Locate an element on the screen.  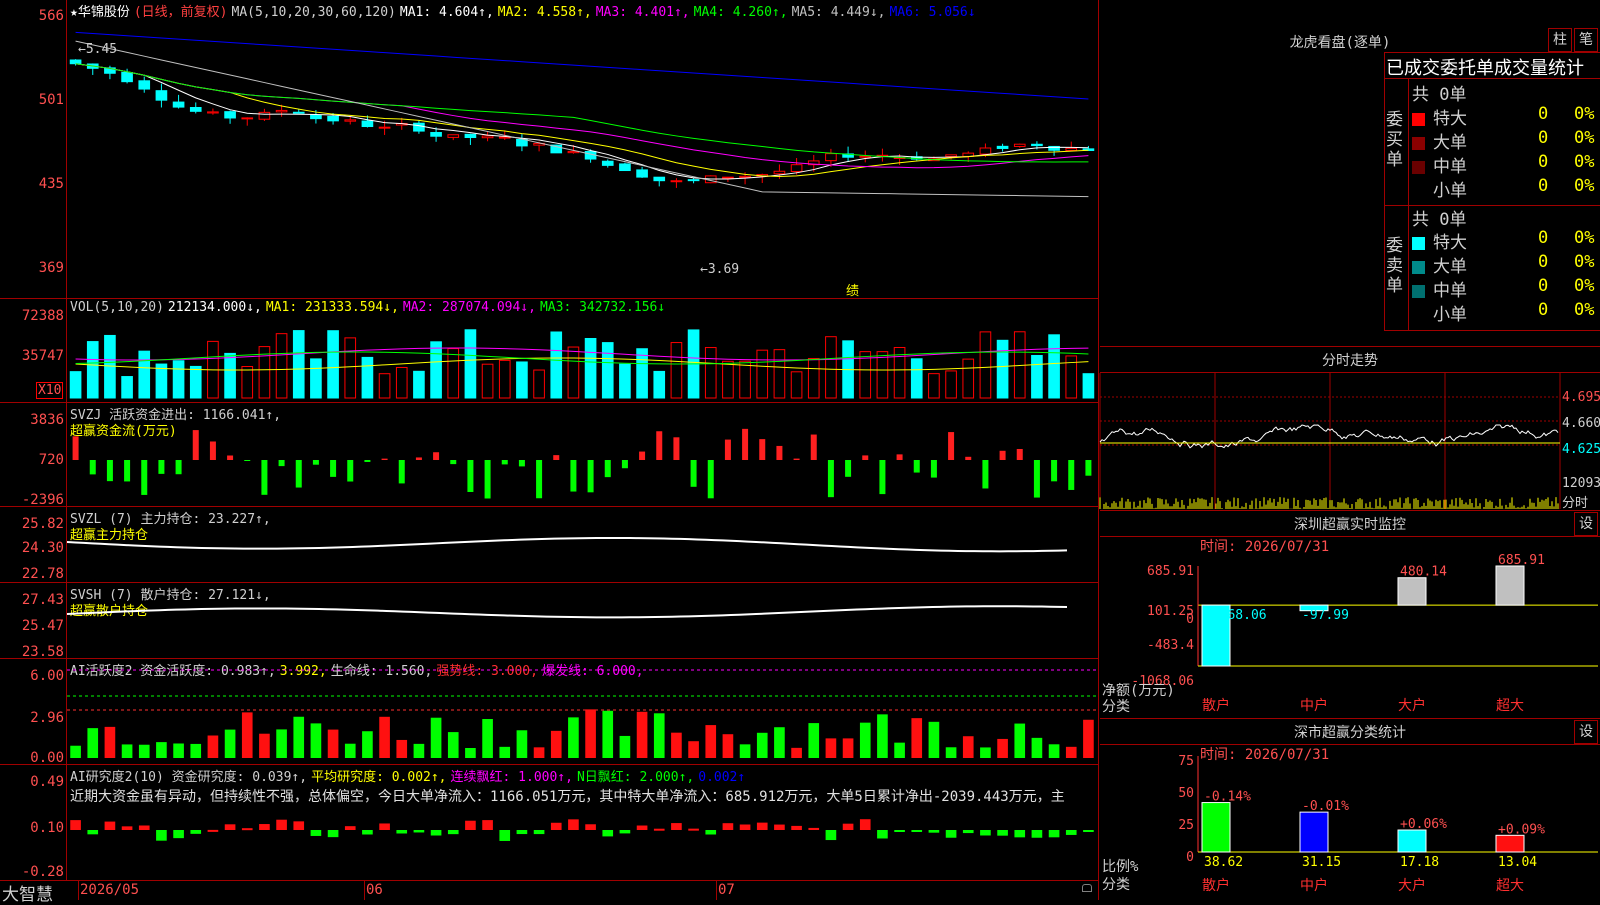
sell-order-row: 大单 0 0% is located at coordinates (1505, 264).